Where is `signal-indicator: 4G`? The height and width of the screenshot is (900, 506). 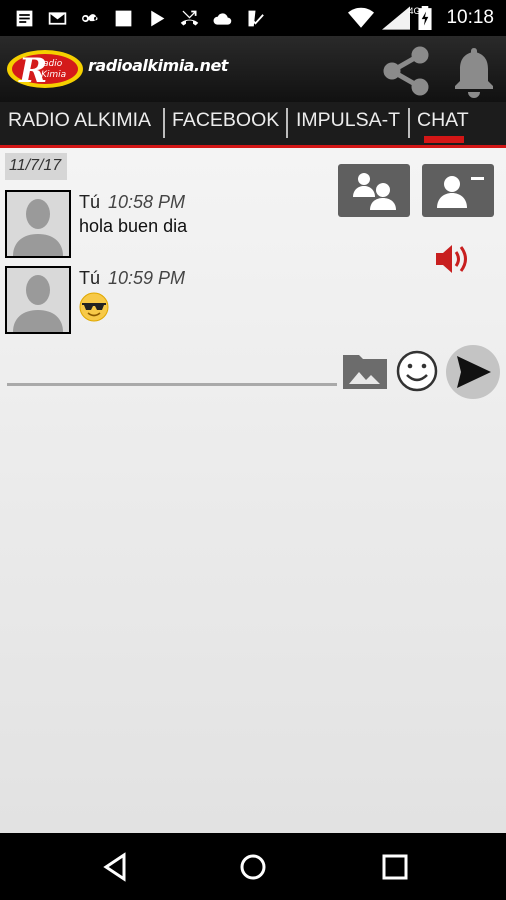
signal-indicator: 4G is located at coordinates (401, 18).